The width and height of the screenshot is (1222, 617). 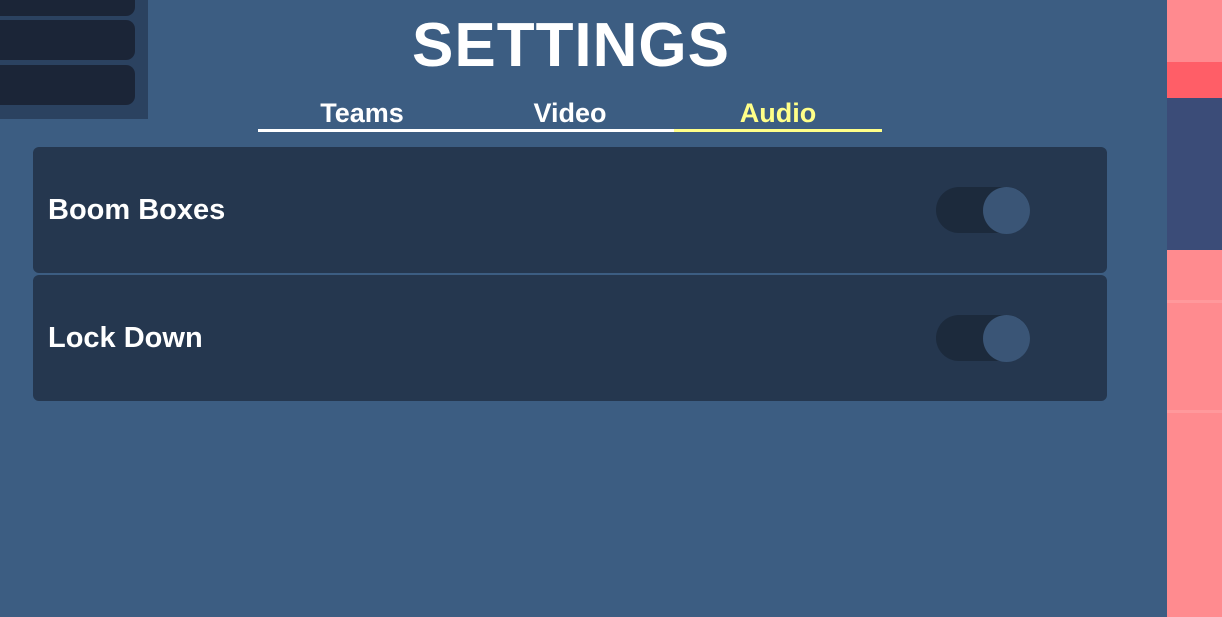 I want to click on world-wall-top, so click(x=1194, y=31).